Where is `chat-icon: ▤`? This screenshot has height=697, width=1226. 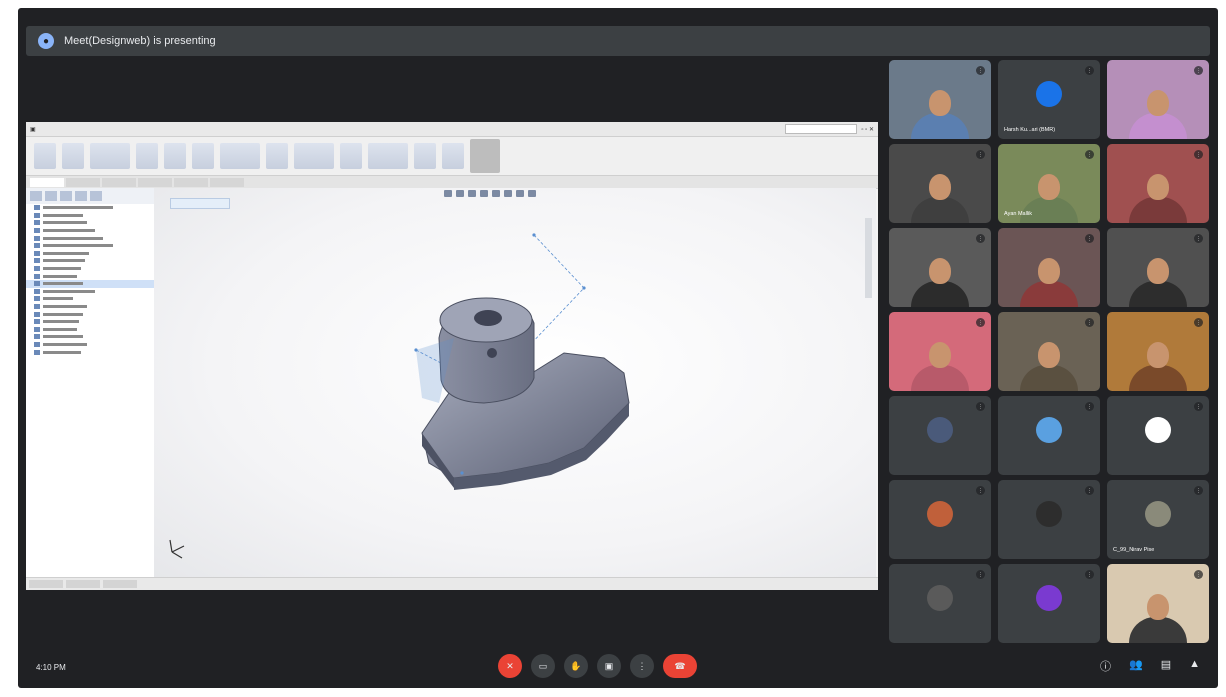 chat-icon: ▤ is located at coordinates (1166, 666).